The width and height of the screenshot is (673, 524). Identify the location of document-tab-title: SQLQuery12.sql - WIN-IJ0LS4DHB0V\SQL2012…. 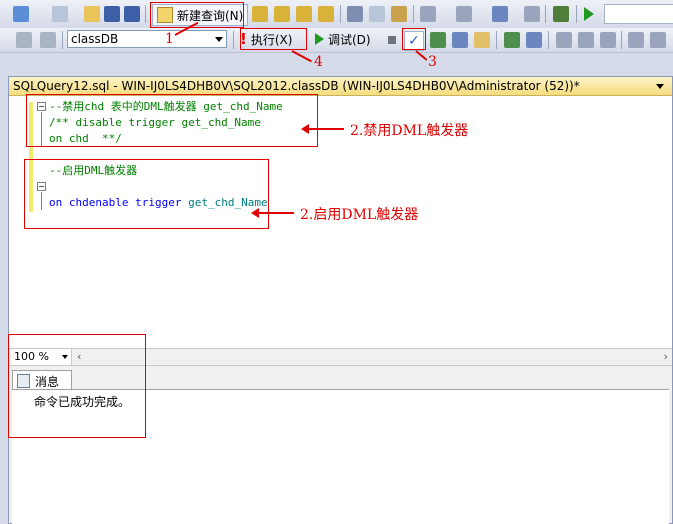
(296, 86).